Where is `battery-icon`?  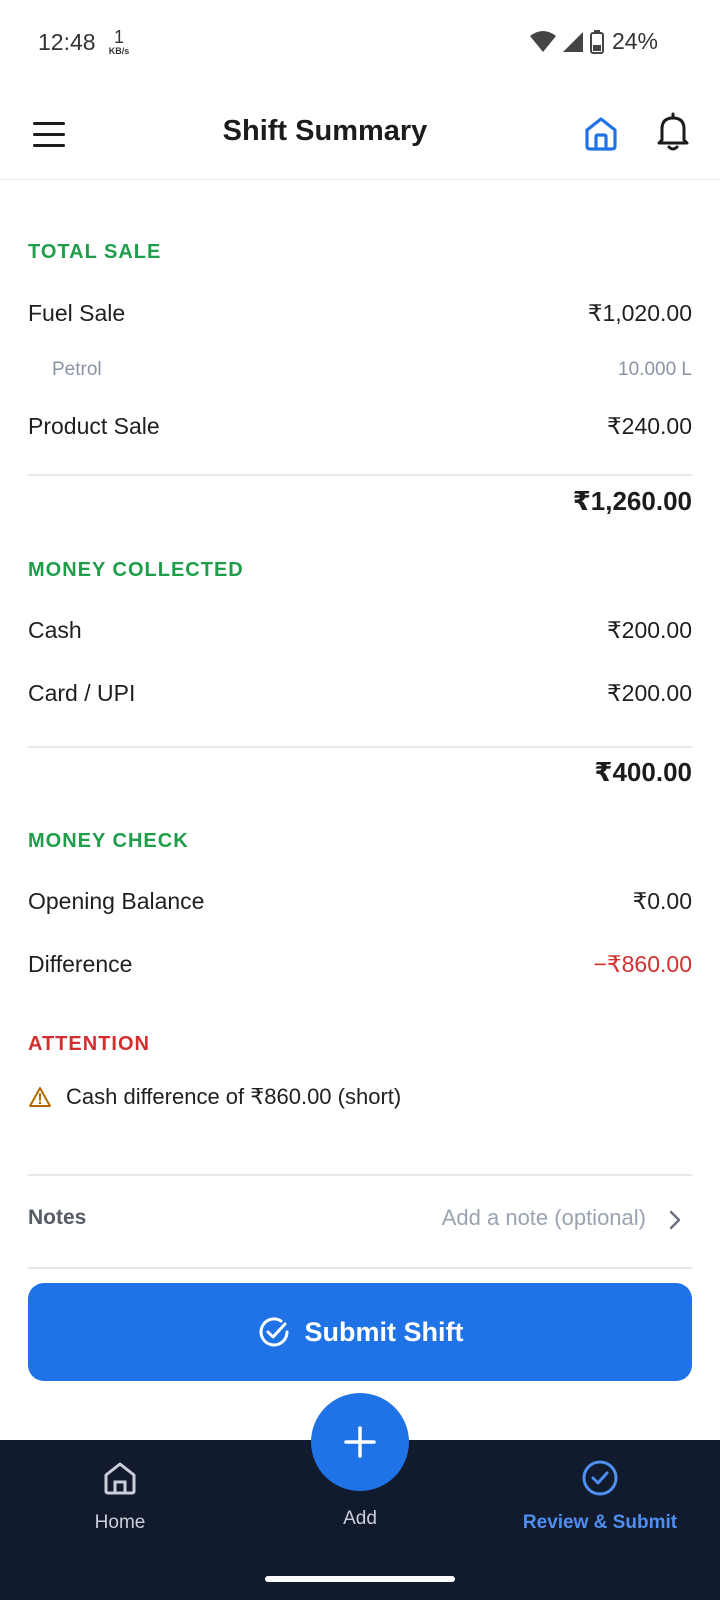
battery-icon is located at coordinates (596, 41).